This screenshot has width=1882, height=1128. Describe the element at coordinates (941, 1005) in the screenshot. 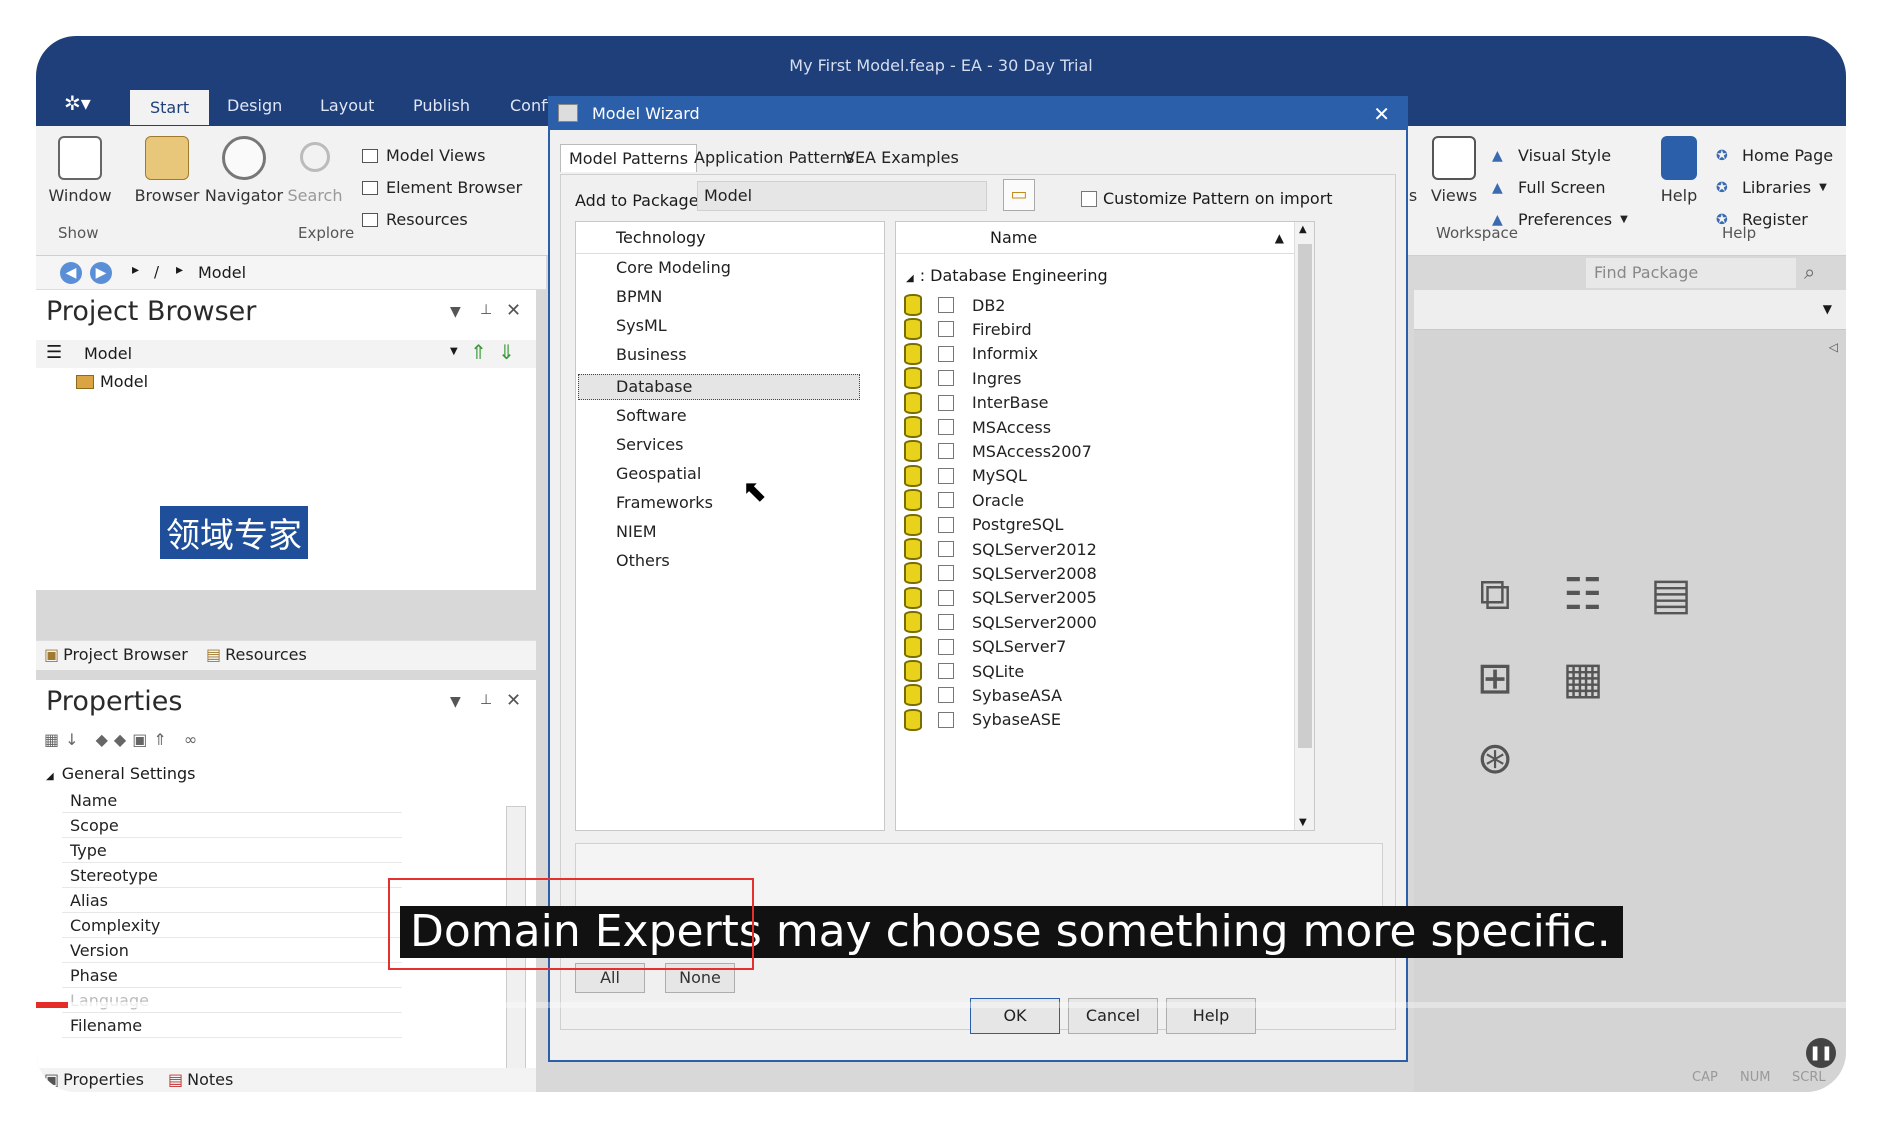

I see `video-progress-bar` at that location.